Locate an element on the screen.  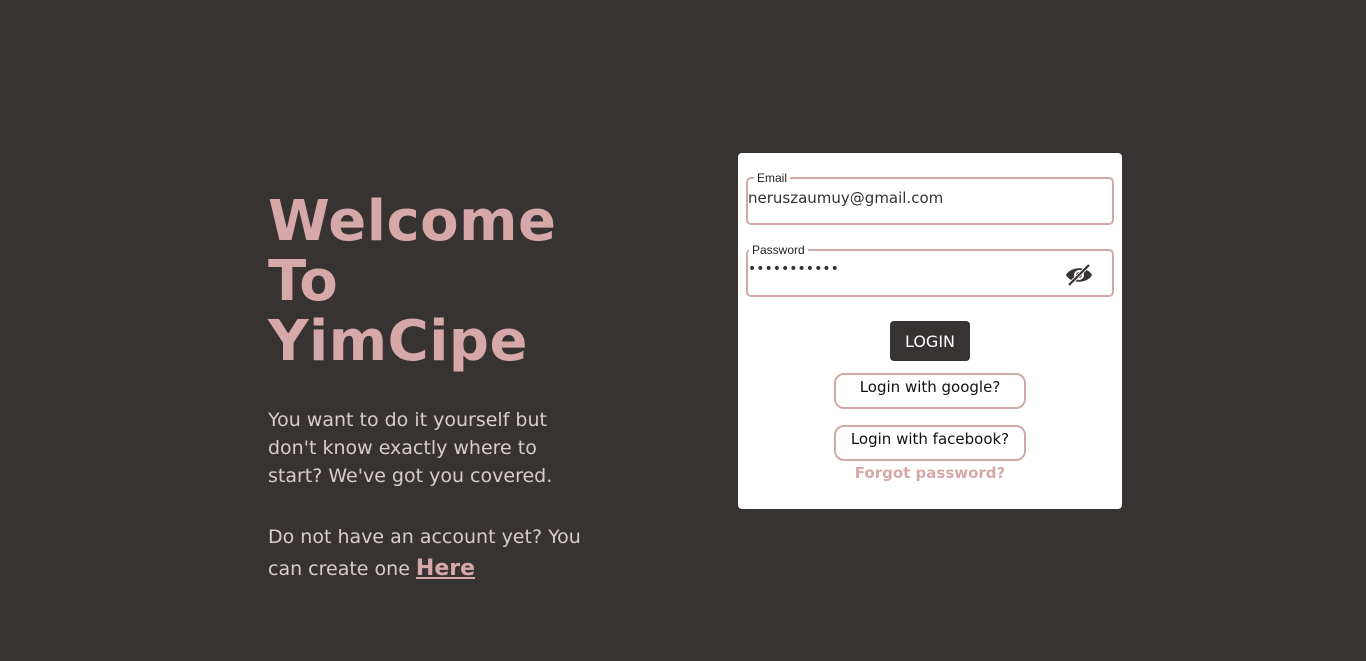
login-button: LOGIN is located at coordinates (930, 341).